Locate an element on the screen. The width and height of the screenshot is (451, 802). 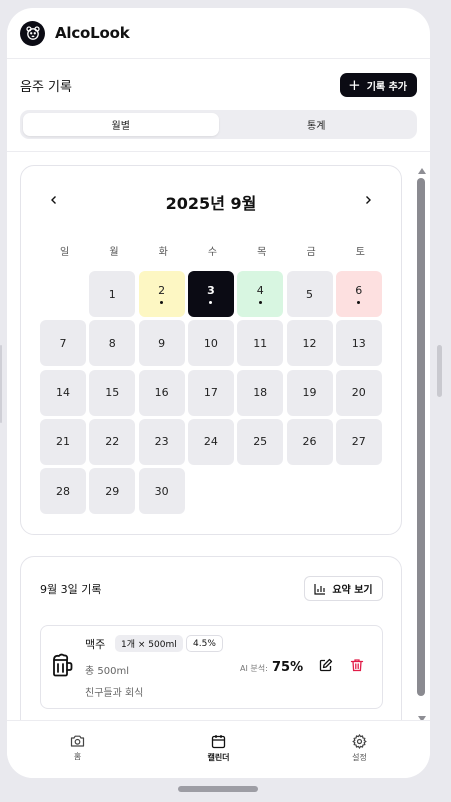
chevron-right-icon is located at coordinates (368, 200).